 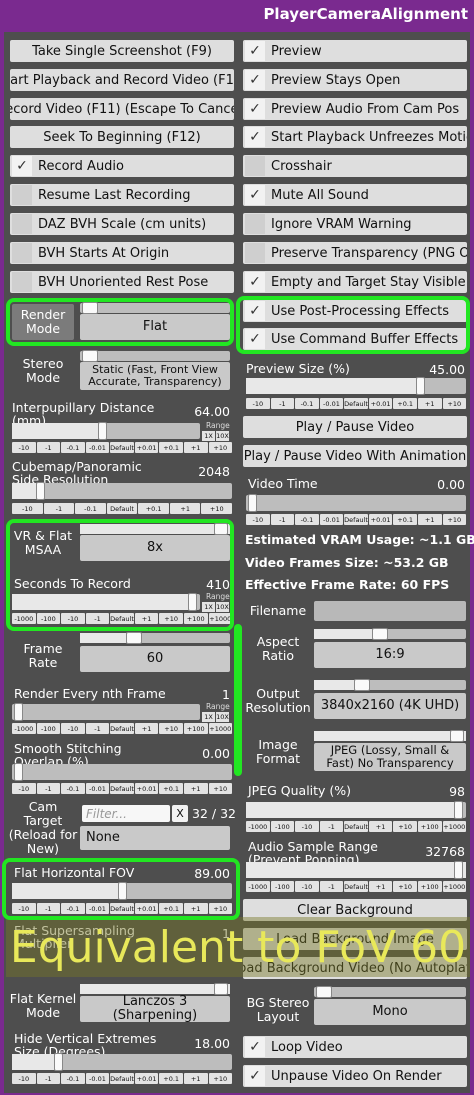 I want to click on preserve-transparency-toggle: Preserve Transparency (PNG Only), so click(x=355, y=253).